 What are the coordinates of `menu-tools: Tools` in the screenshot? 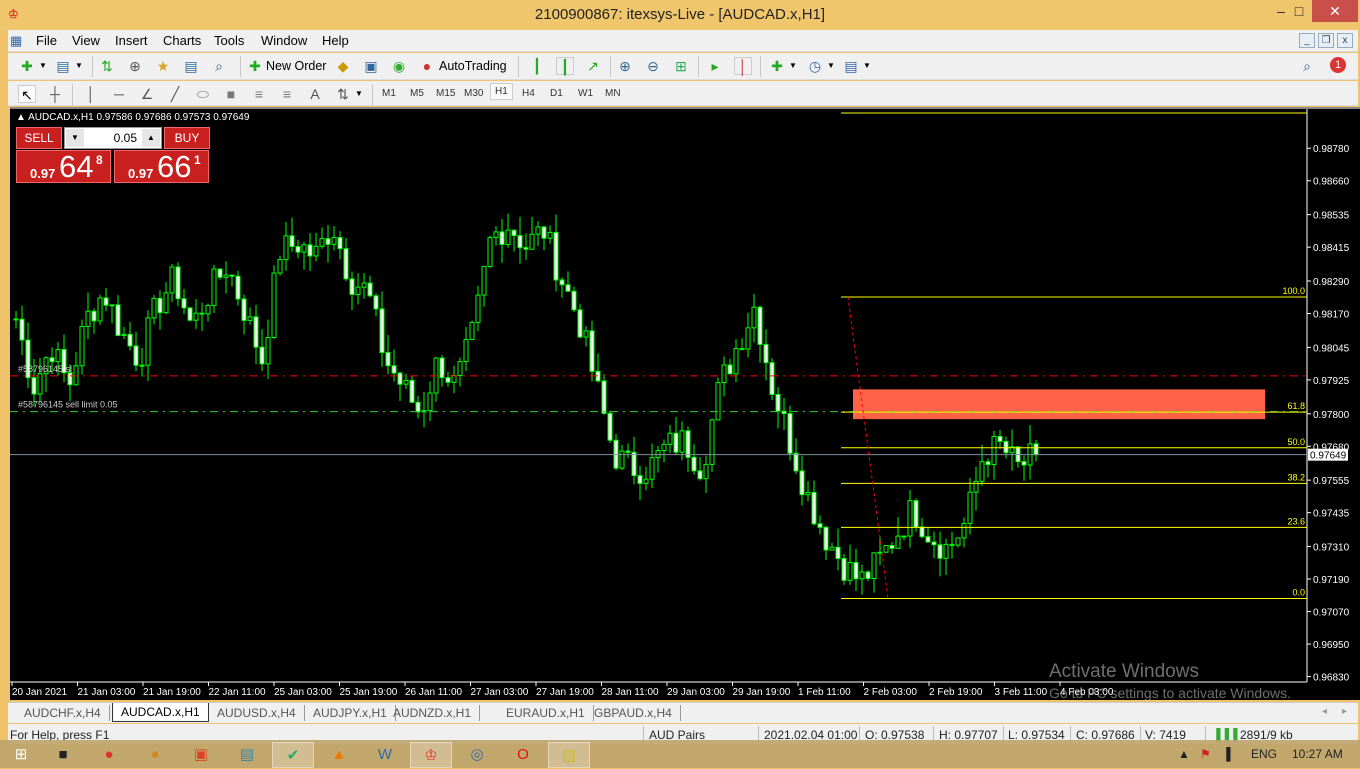 It's located at (229, 40).